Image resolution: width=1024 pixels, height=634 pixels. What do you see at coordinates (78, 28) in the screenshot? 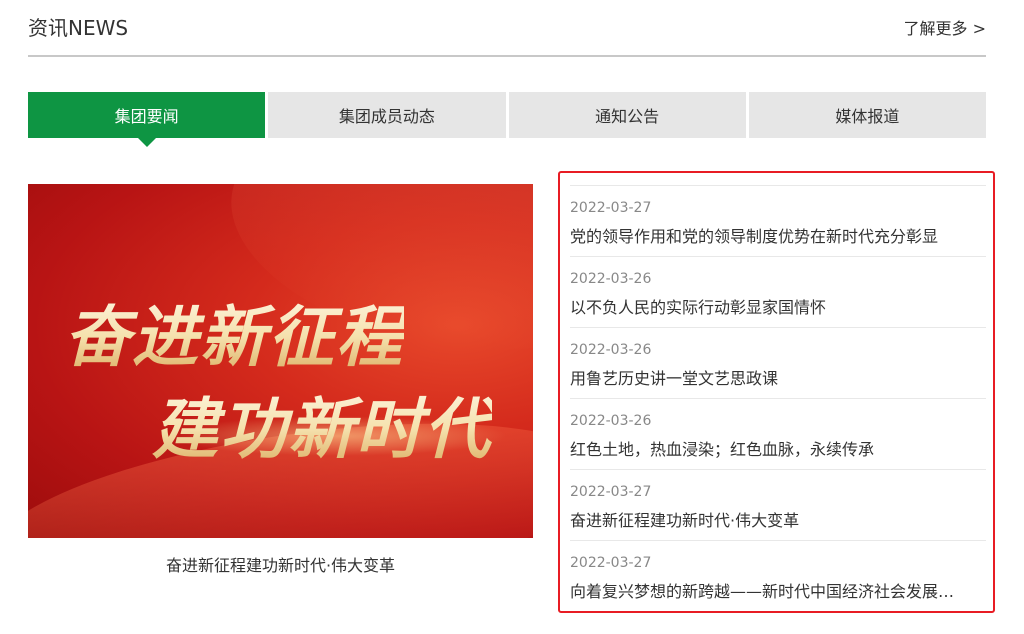
I see `section-title: 资讯NEWS` at bounding box center [78, 28].